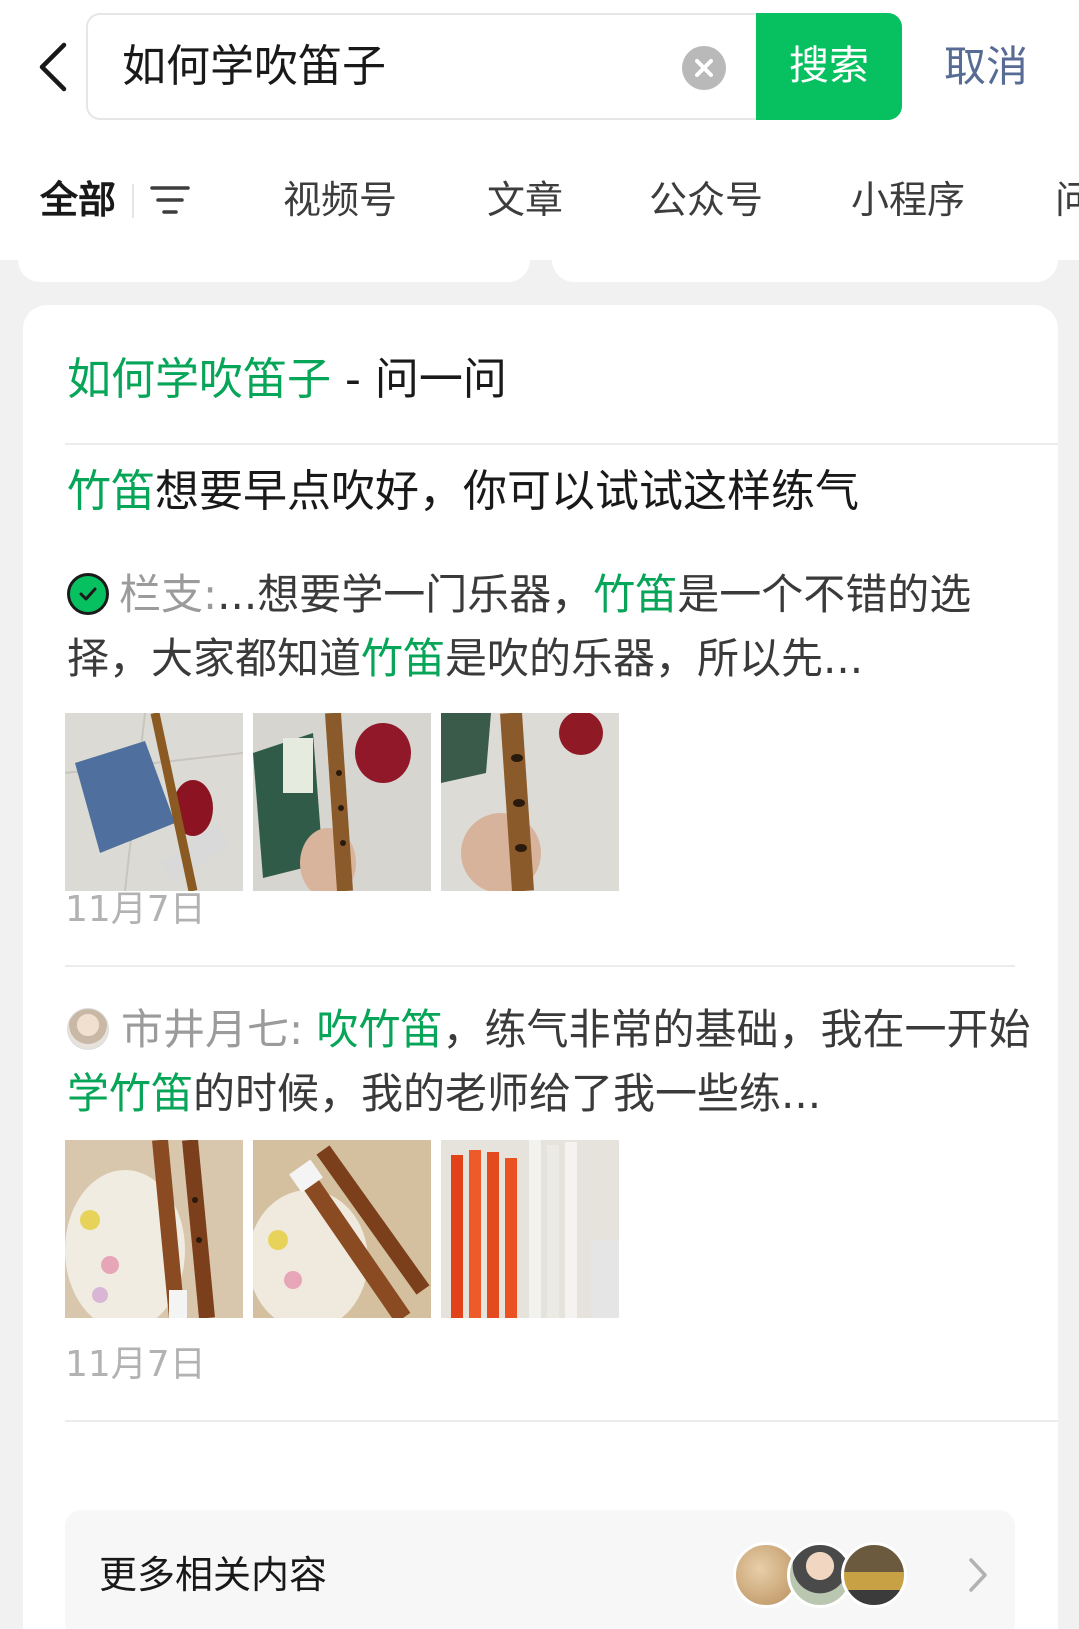 This screenshot has height=1629, width=1079. I want to click on back-arrow-icon, so click(53, 67).